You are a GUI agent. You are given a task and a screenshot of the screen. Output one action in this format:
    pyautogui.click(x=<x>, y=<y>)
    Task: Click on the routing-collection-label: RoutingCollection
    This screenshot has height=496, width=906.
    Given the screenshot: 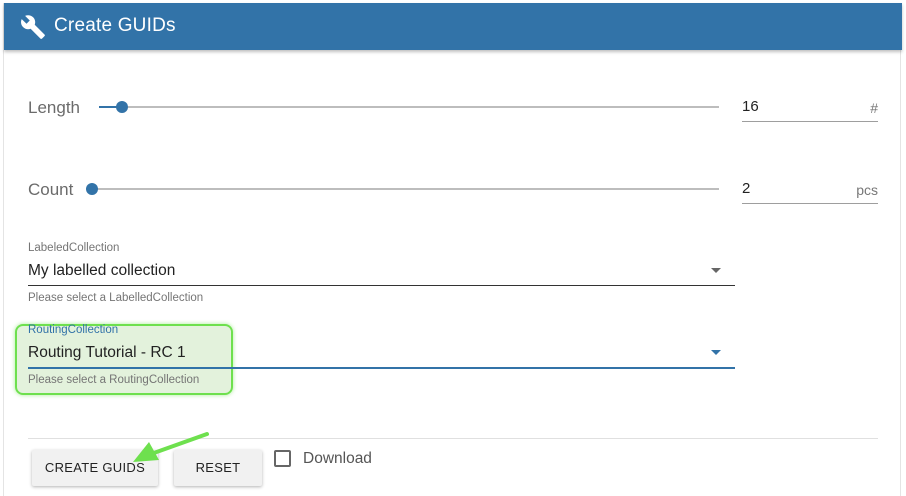 What is the action you would take?
    pyautogui.click(x=73, y=330)
    